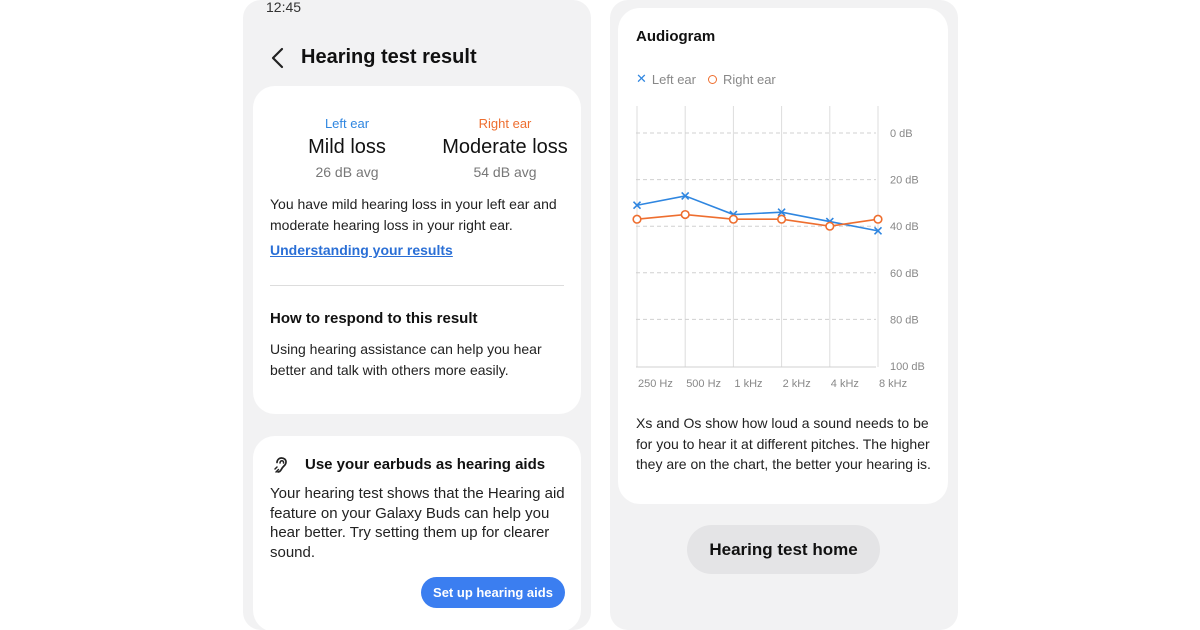 The height and width of the screenshot is (630, 1200). I want to click on header: Hearing test result, so click(417, 58).